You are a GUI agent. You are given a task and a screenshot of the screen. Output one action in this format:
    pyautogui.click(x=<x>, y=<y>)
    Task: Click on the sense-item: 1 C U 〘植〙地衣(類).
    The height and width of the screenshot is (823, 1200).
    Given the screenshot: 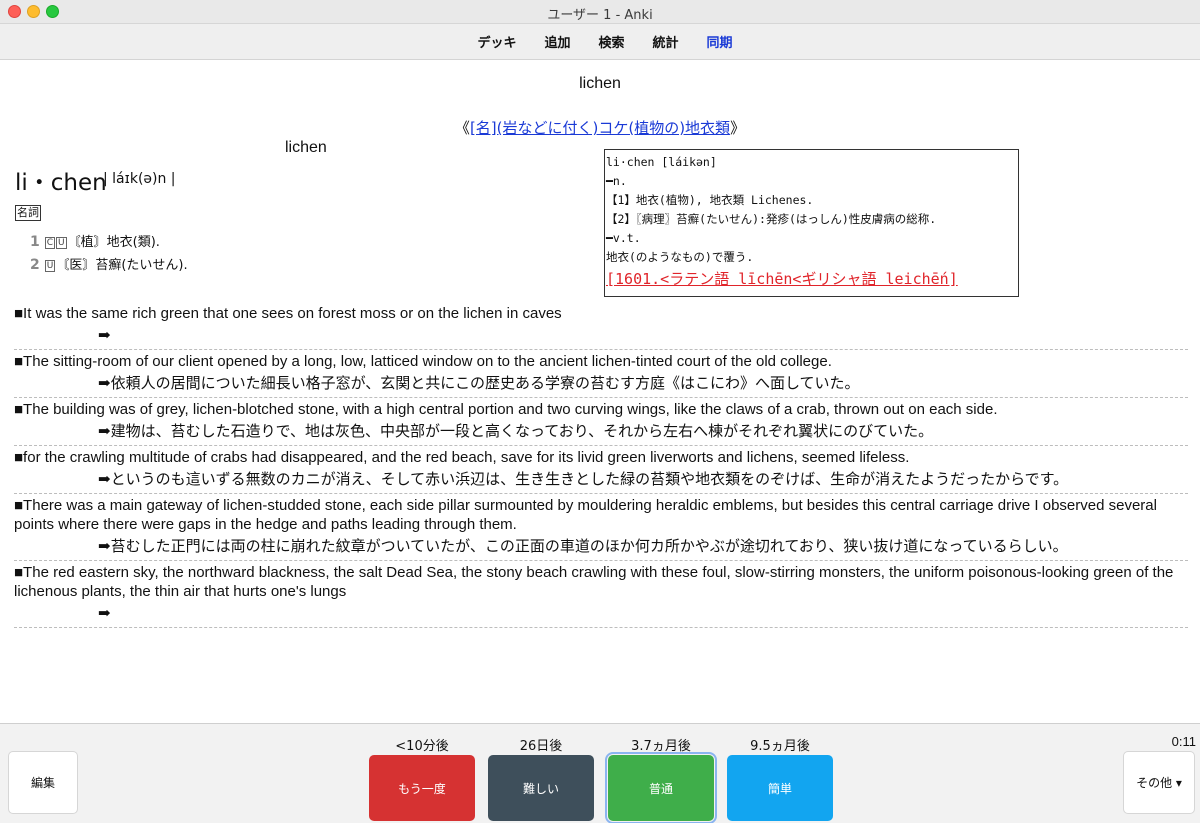 What is the action you would take?
    pyautogui.click(x=95, y=240)
    